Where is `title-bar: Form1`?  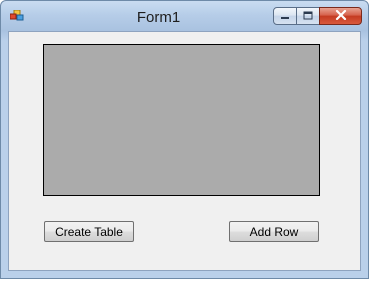 title-bar: Form1 is located at coordinates (184, 16).